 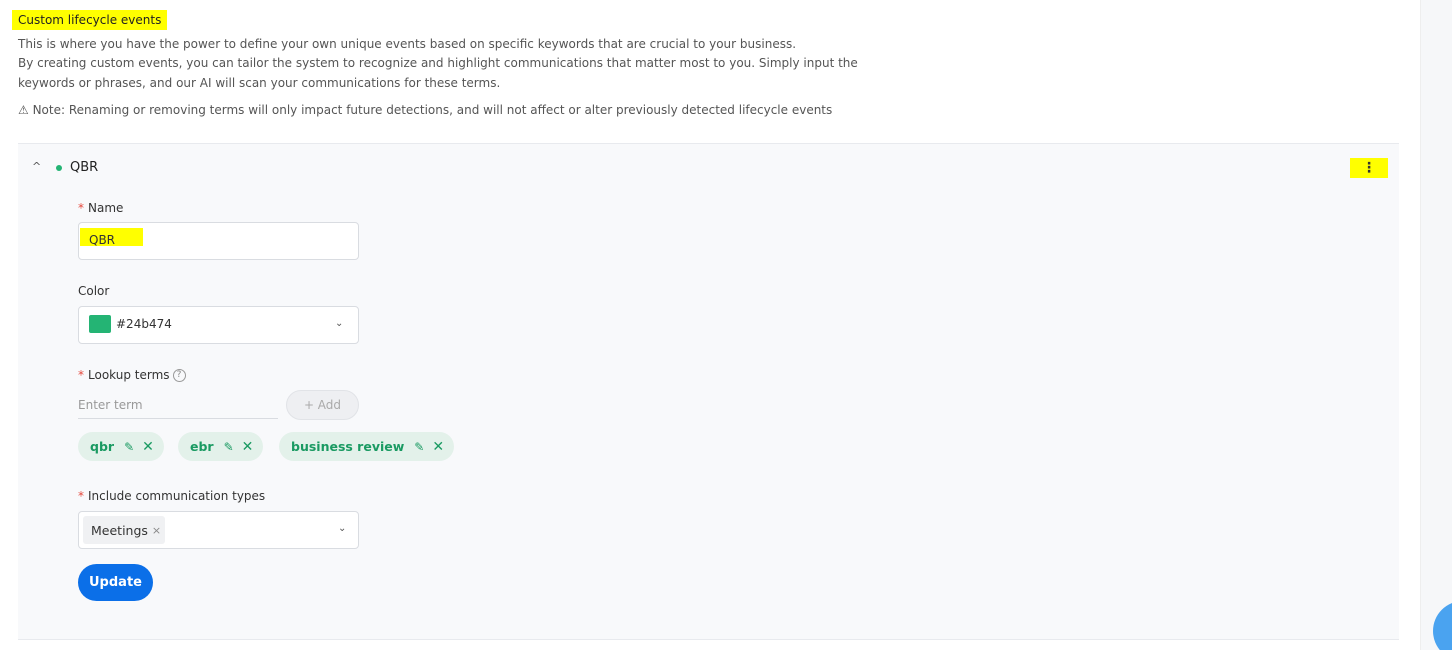 I want to click on communication-types-label: * Include communication types, so click(x=171, y=496).